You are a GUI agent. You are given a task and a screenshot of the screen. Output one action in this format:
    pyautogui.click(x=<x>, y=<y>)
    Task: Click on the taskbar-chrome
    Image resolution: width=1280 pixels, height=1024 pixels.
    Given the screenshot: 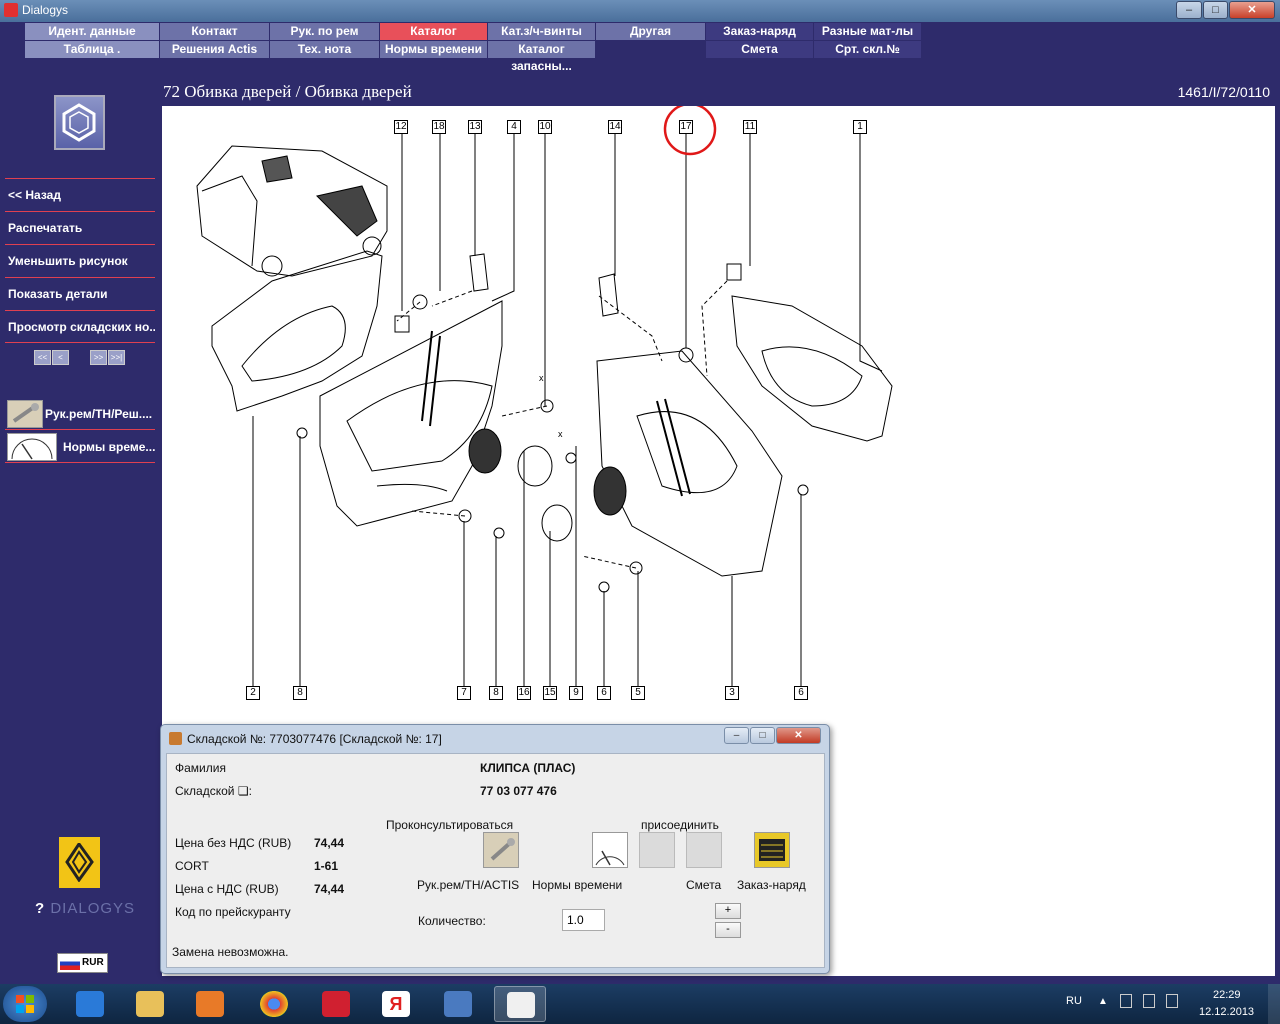 What is the action you would take?
    pyautogui.click(x=274, y=1004)
    